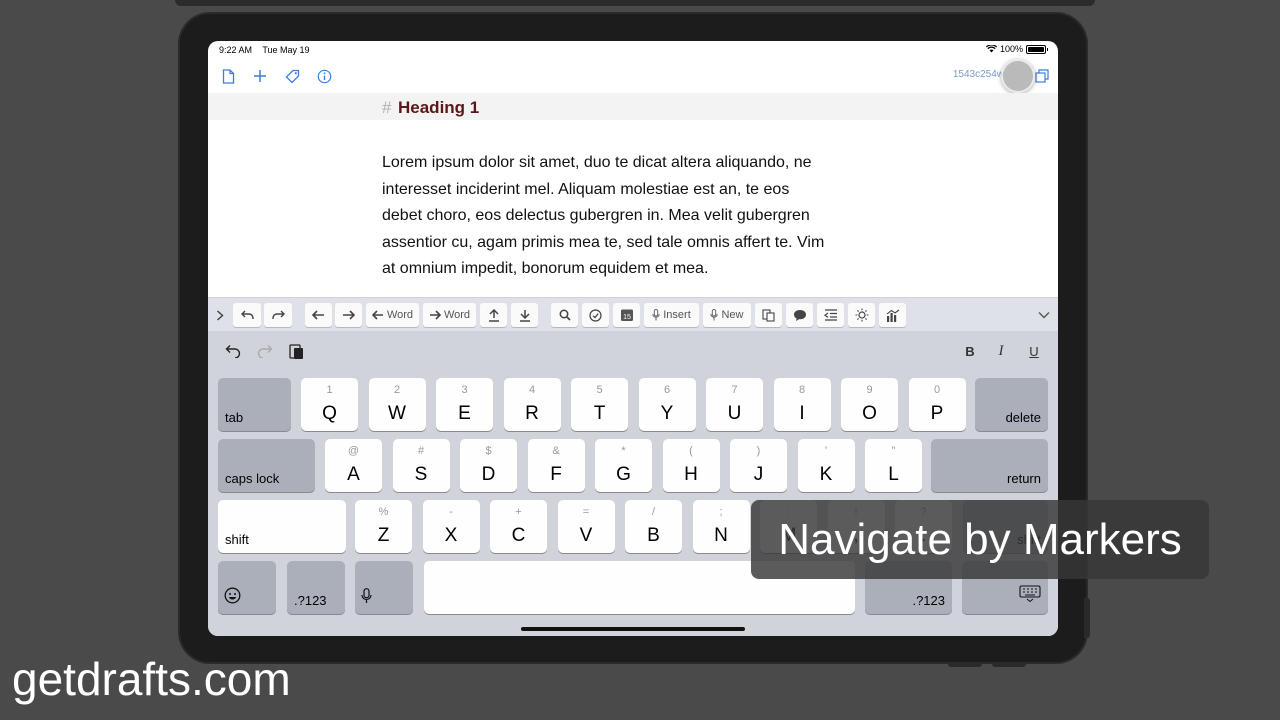 The height and width of the screenshot is (720, 1280). What do you see at coordinates (348, 315) in the screenshot?
I see `cursor-right-button` at bounding box center [348, 315].